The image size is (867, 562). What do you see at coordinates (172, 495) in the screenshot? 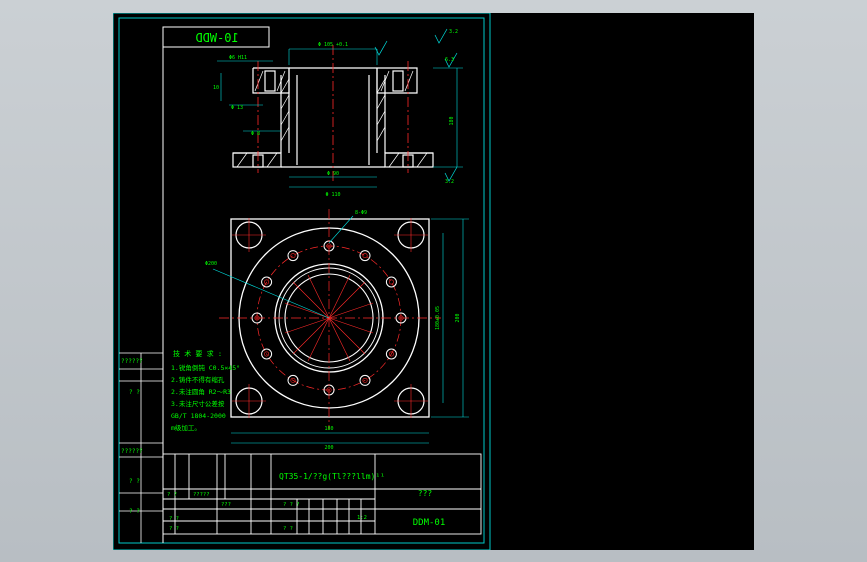
I see `title-small-1: ? ?` at bounding box center [172, 495].